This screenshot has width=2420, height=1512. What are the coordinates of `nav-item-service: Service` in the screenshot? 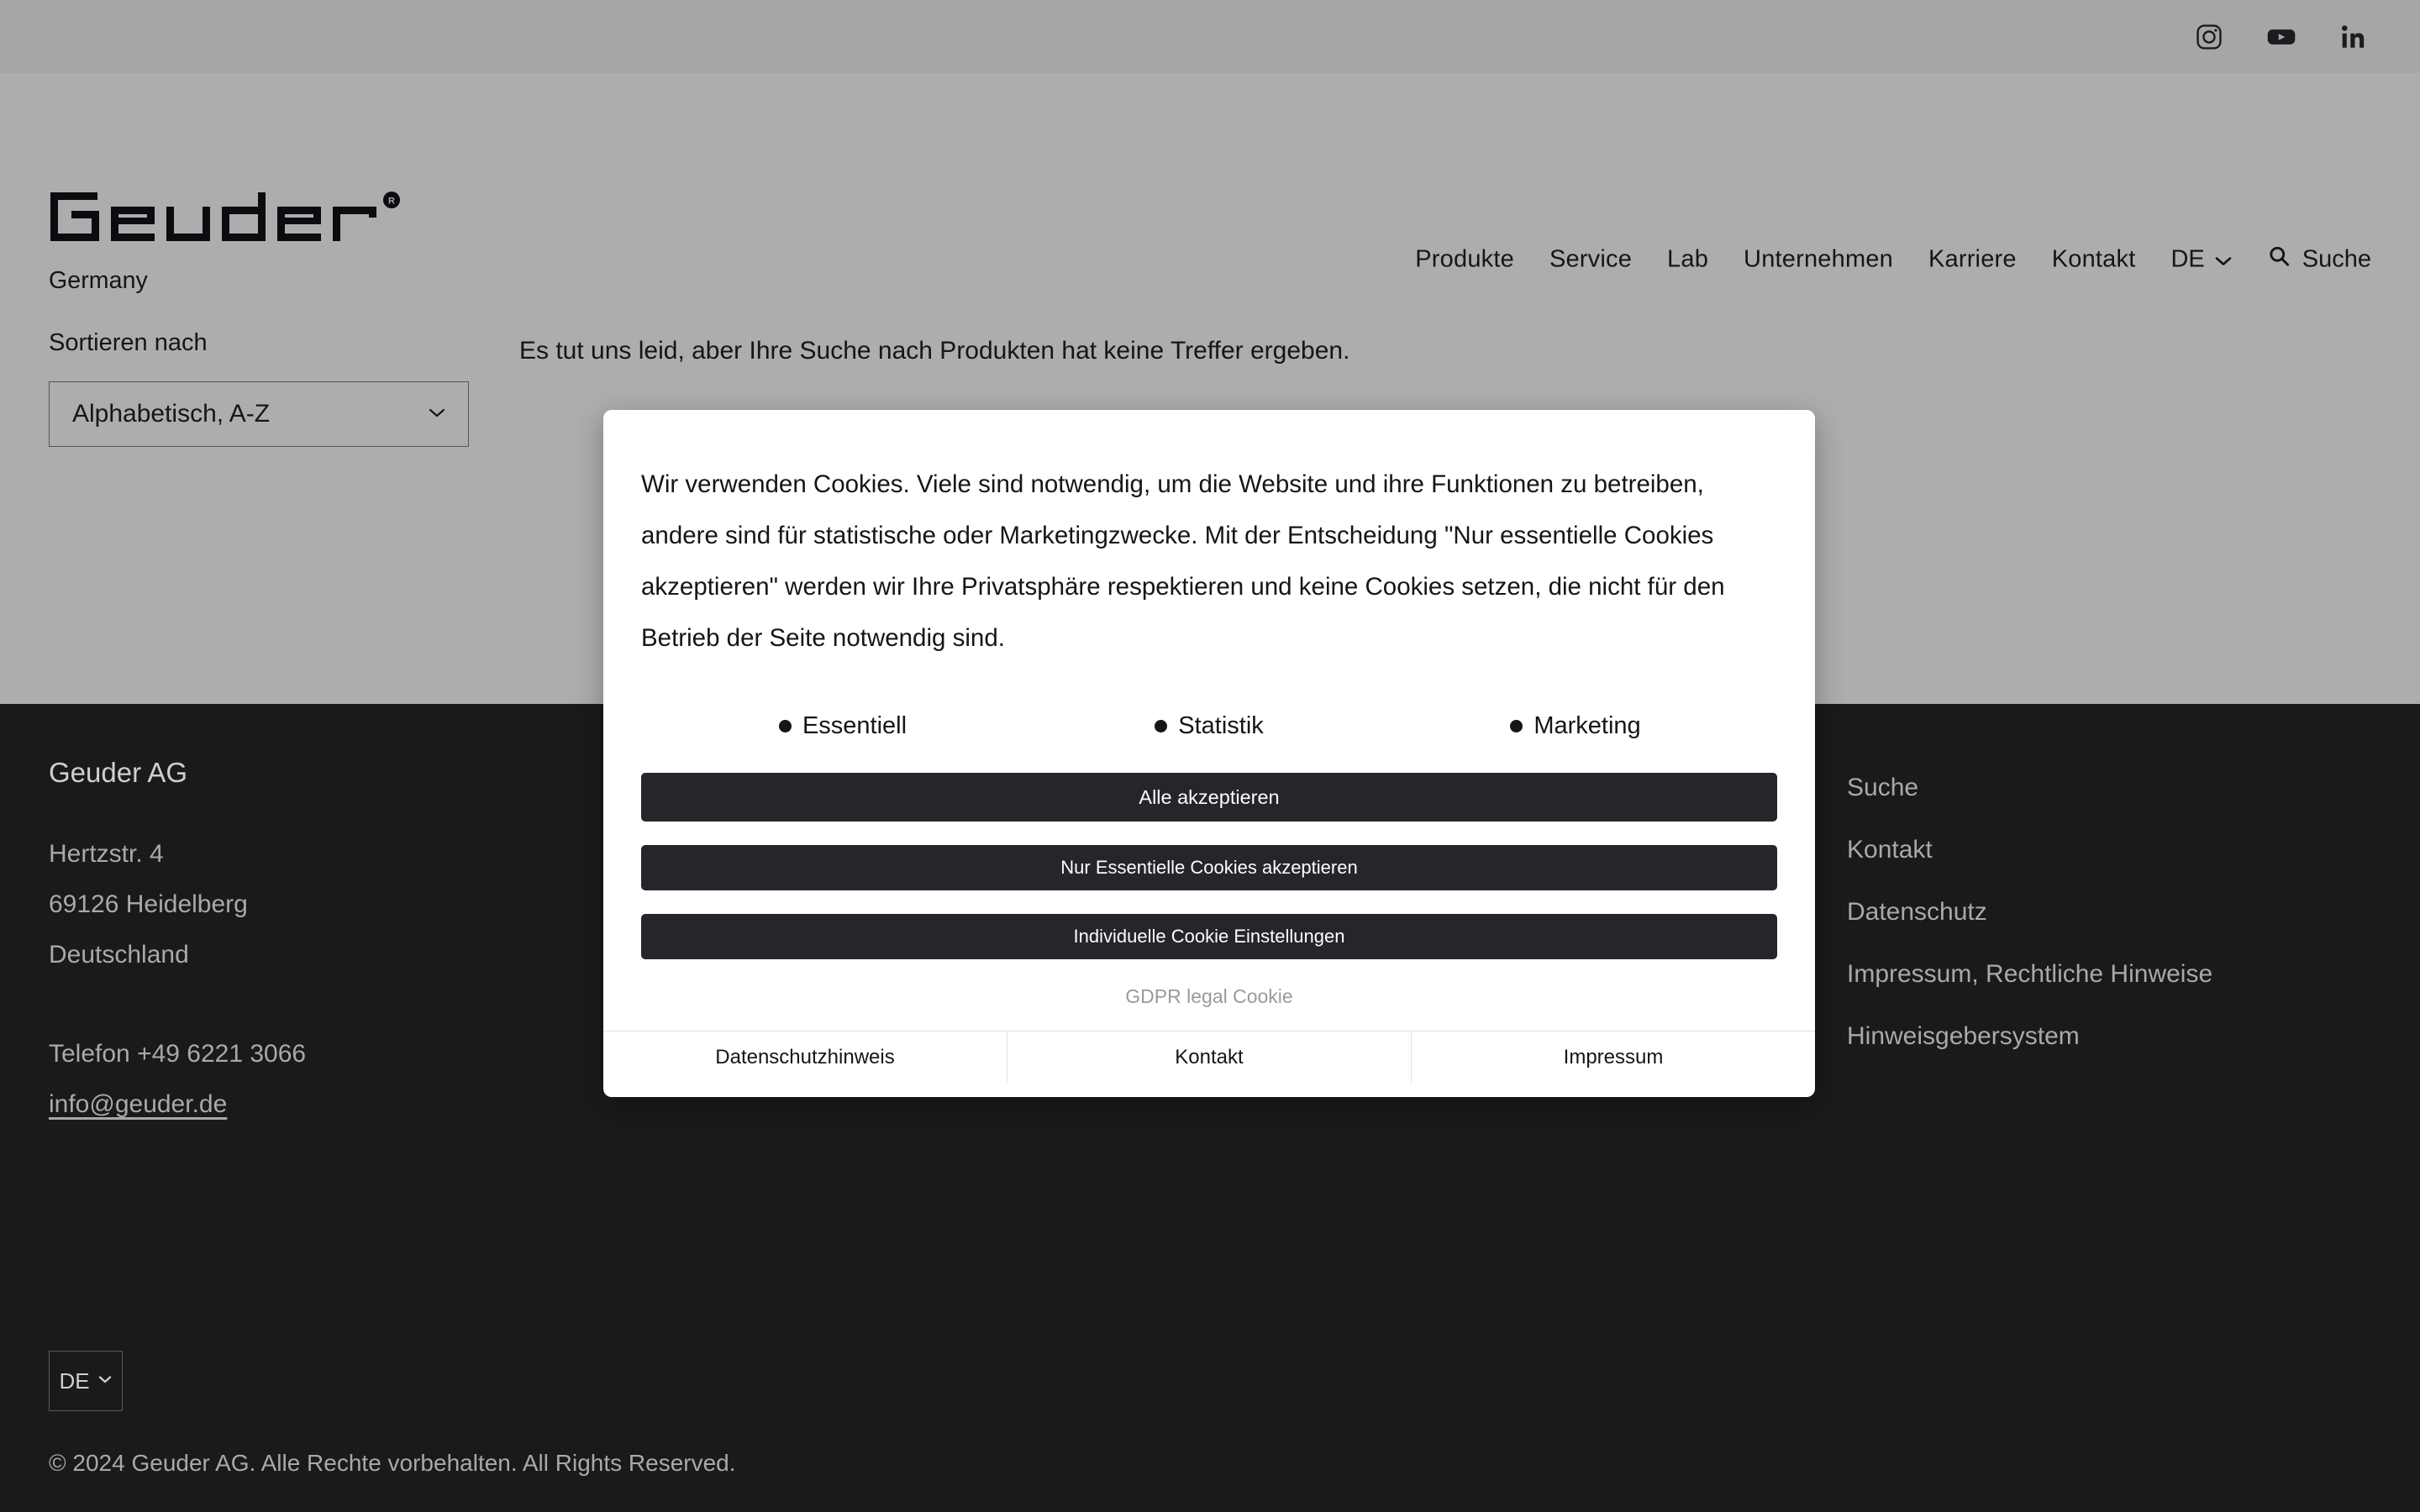 It's located at (1590, 260).